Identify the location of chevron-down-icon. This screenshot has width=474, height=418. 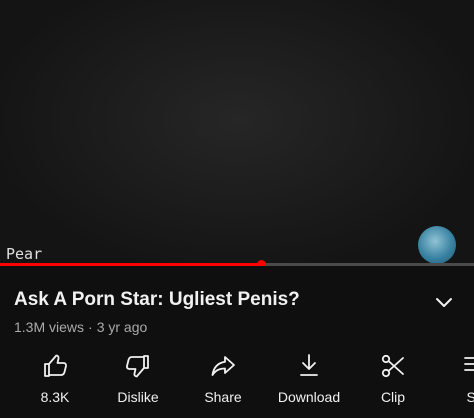
(444, 302).